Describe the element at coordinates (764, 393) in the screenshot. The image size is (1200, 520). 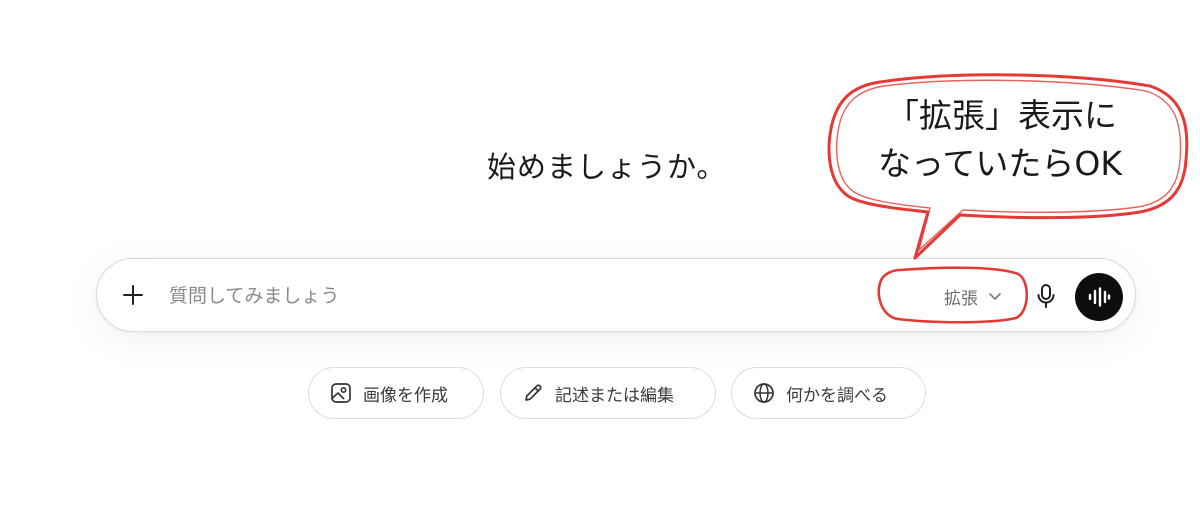
I see `globe-icon` at that location.